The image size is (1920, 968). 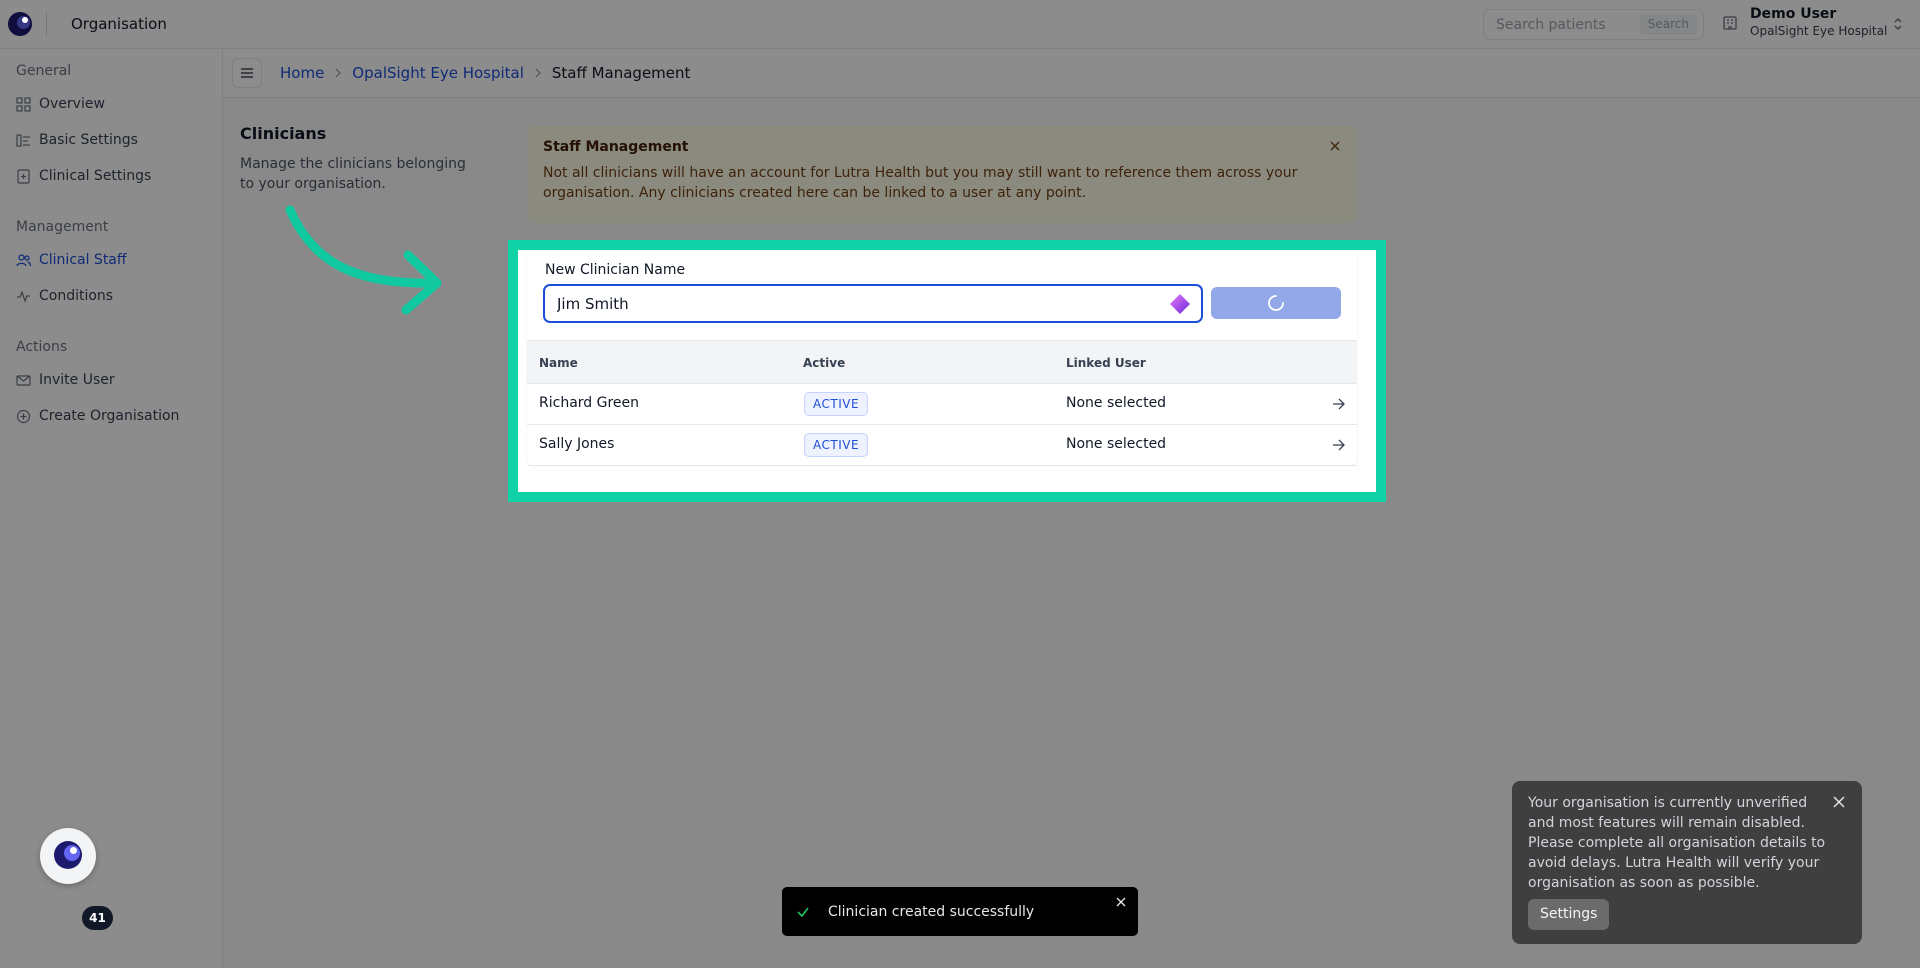 What do you see at coordinates (847, 303) in the screenshot?
I see `new-clinician-name-input` at bounding box center [847, 303].